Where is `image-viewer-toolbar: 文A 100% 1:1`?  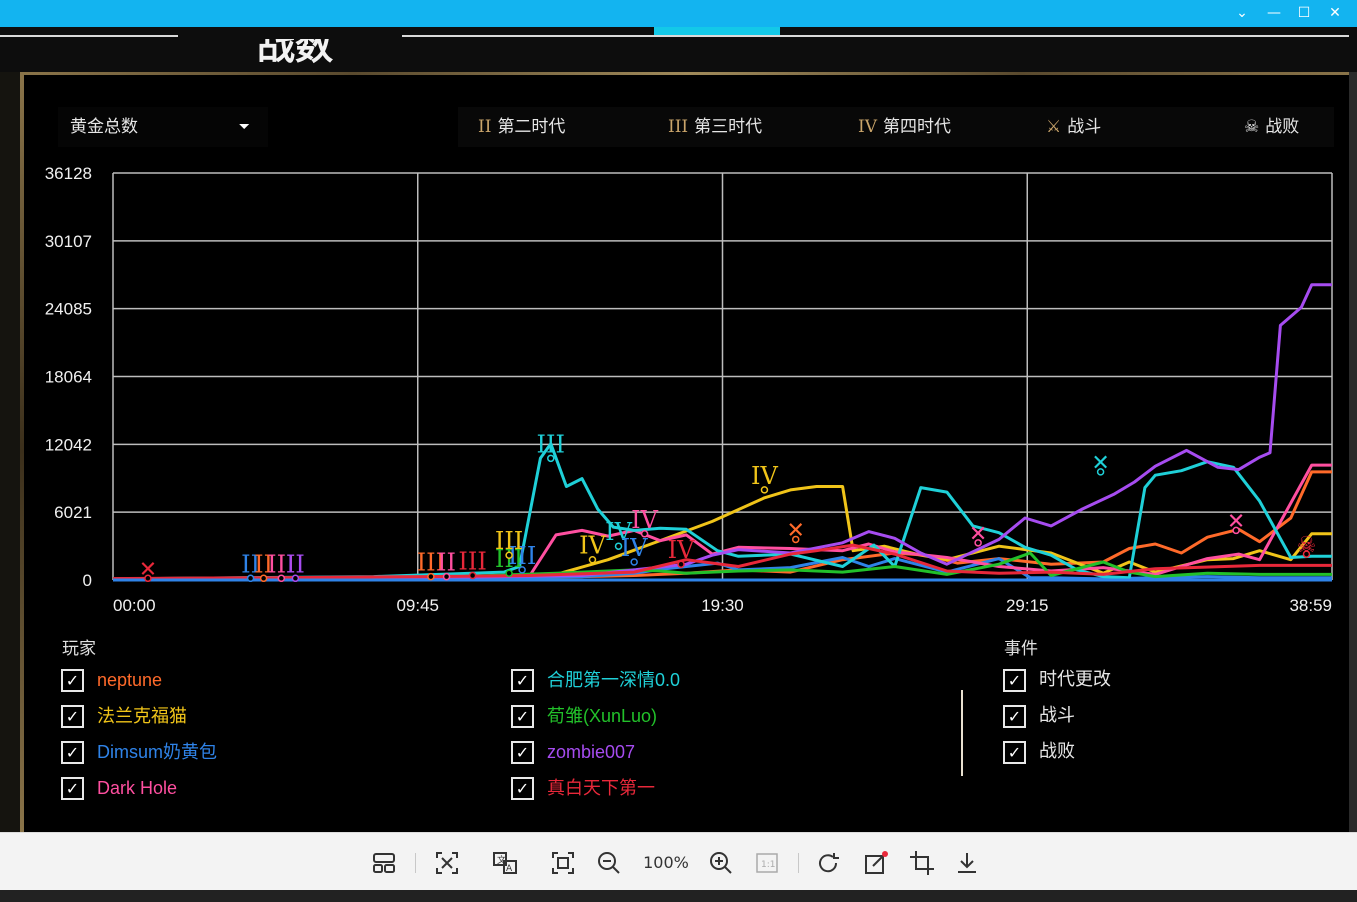
image-viewer-toolbar: 文A 100% 1:1 is located at coordinates (678, 861).